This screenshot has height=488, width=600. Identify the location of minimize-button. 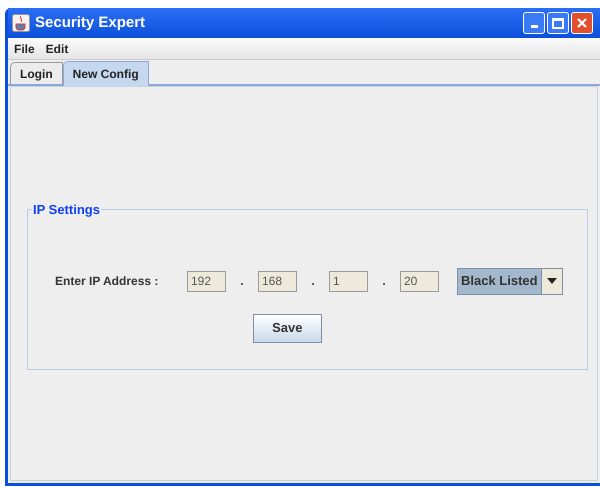
(534, 23).